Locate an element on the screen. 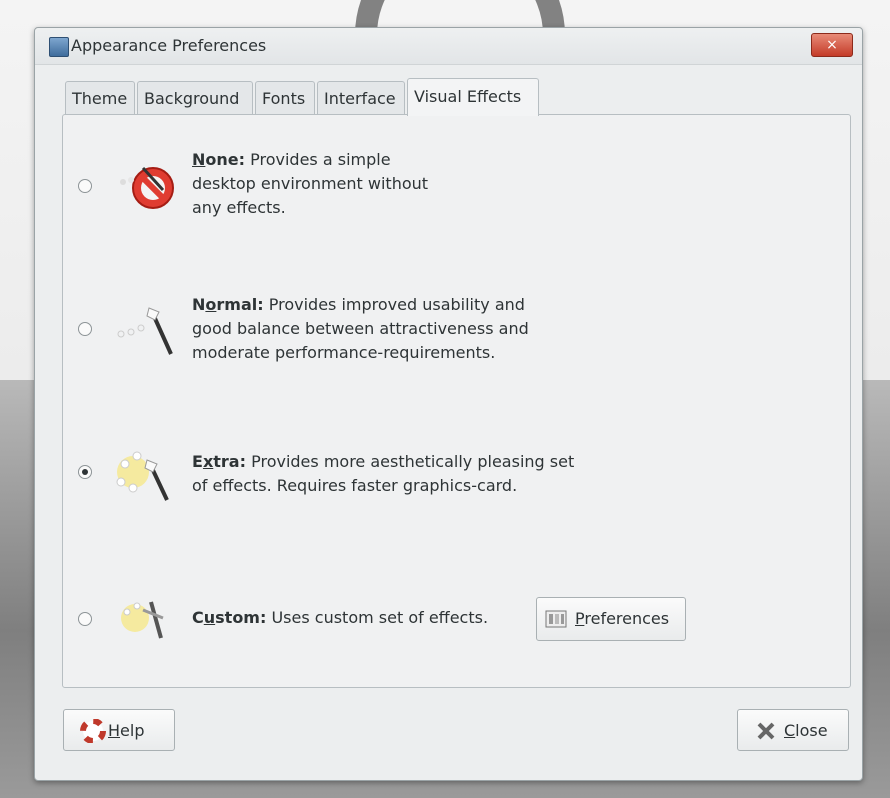  app-icon is located at coordinates (59, 47).